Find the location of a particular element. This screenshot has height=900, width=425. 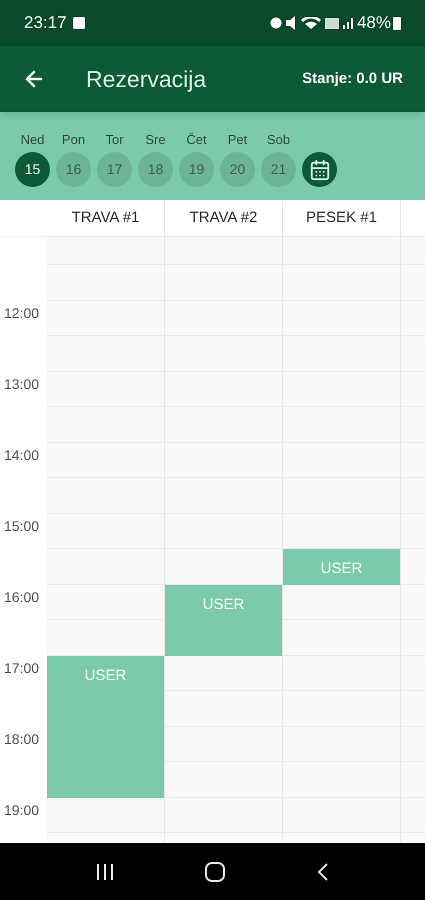

weekday-label: Sre is located at coordinates (155, 139).